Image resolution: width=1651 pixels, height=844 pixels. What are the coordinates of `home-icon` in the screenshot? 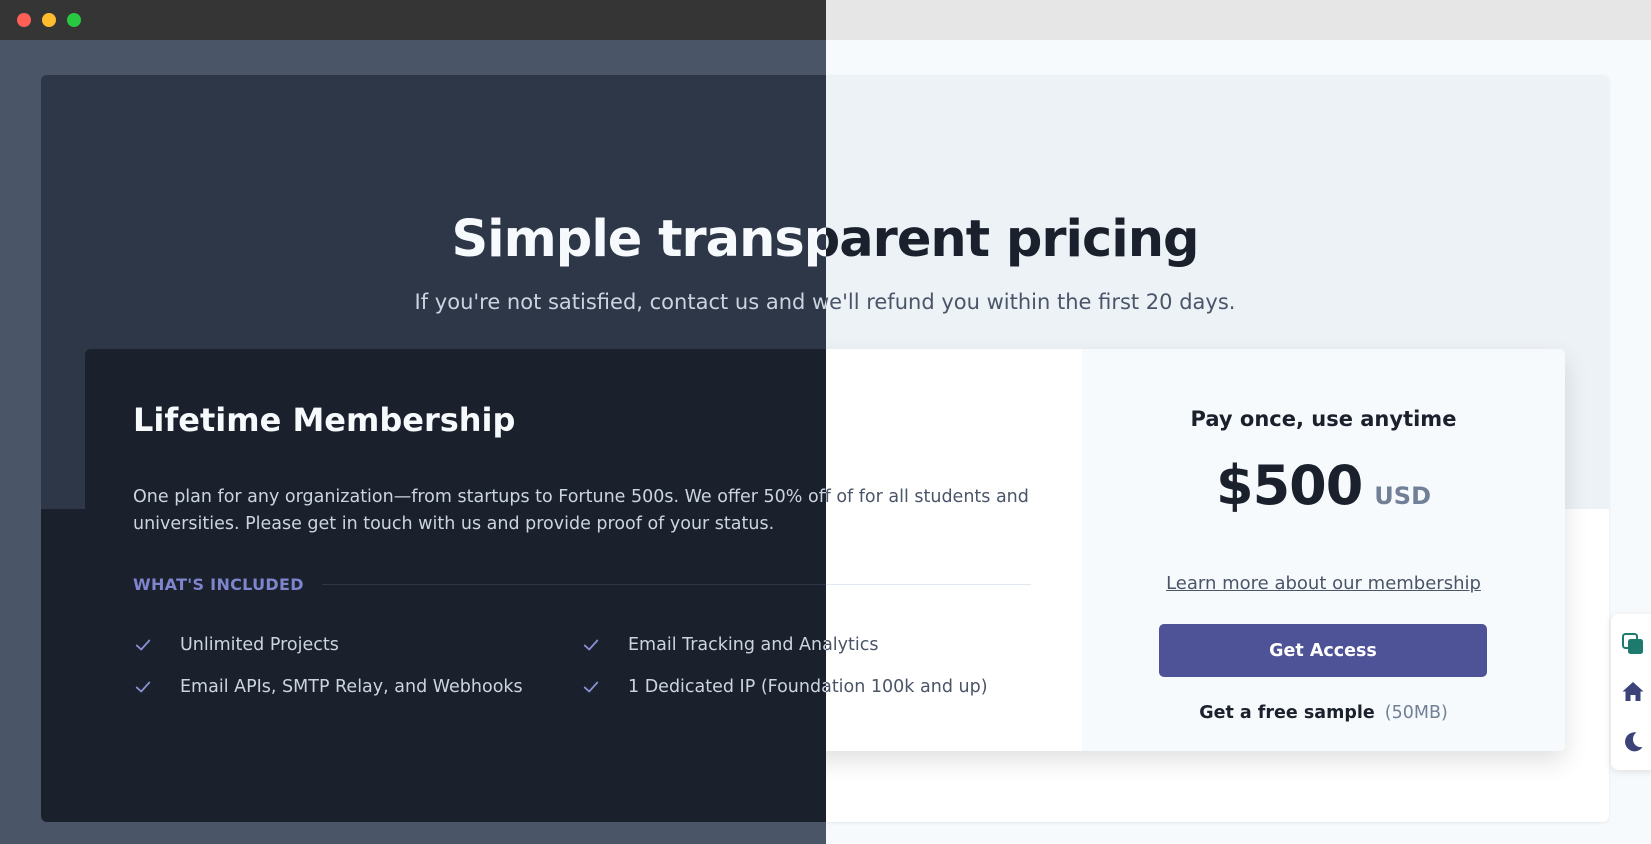 It's located at (1633, 694).